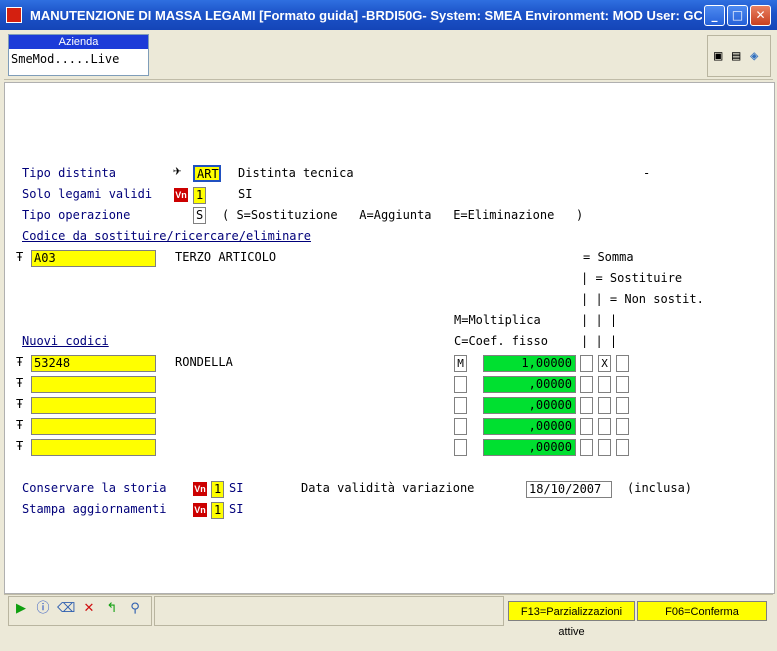 The image size is (777, 651). Describe the element at coordinates (87, 194) in the screenshot. I see `solo-legami-label: Solo legami validi` at that location.